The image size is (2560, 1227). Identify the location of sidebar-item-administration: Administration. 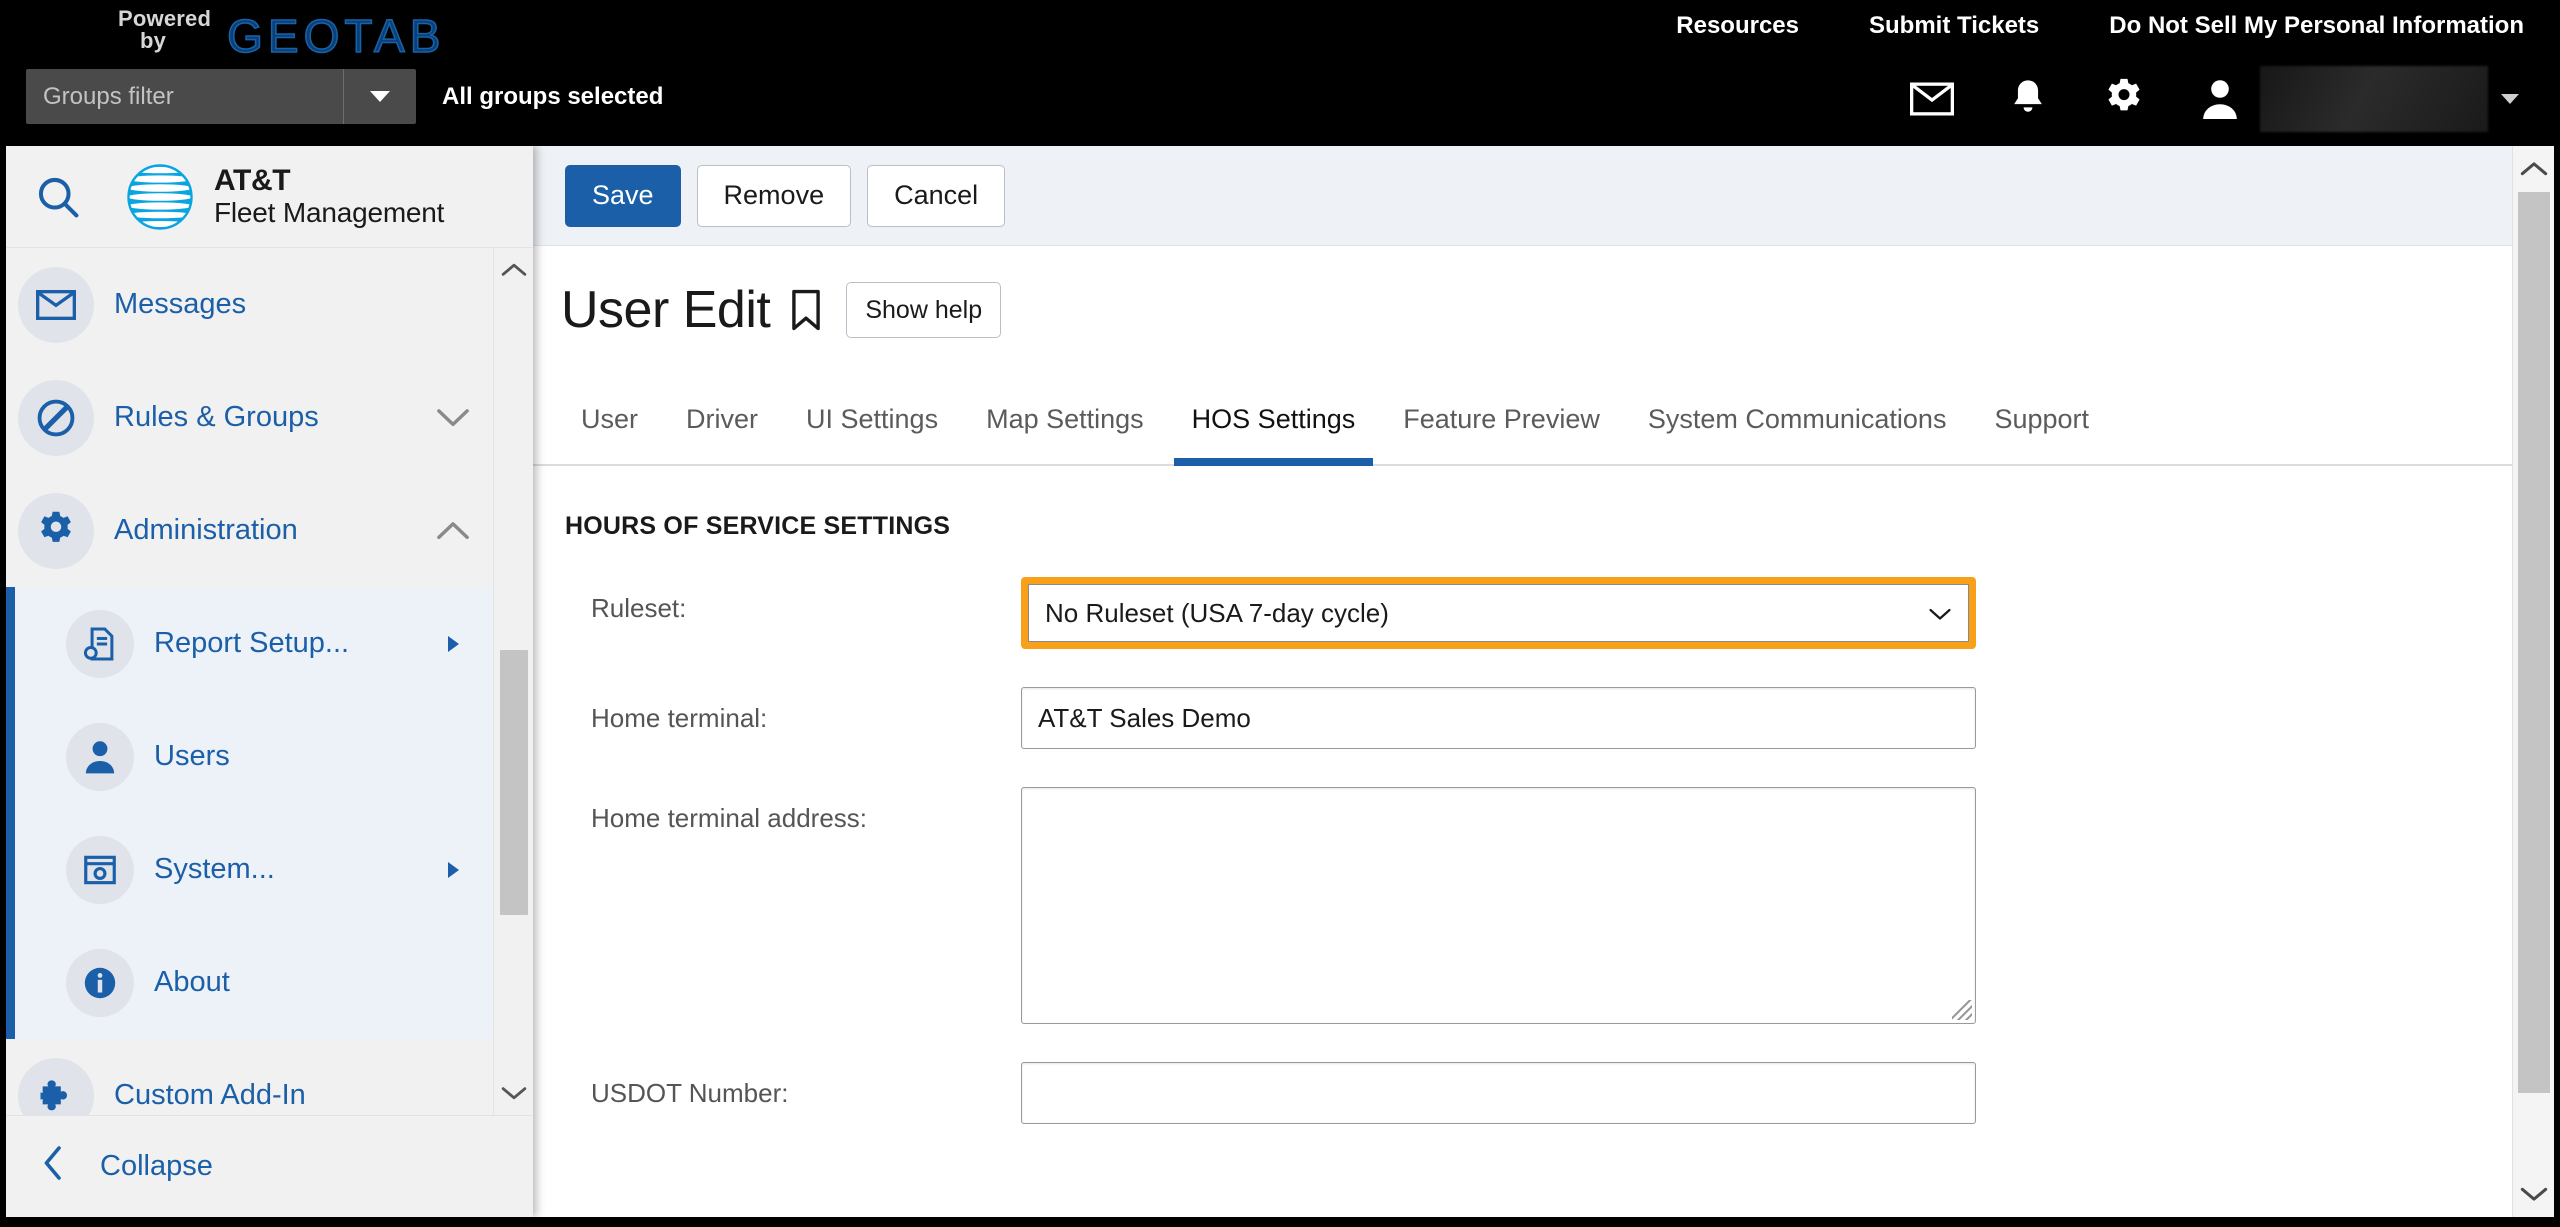
(249, 530).